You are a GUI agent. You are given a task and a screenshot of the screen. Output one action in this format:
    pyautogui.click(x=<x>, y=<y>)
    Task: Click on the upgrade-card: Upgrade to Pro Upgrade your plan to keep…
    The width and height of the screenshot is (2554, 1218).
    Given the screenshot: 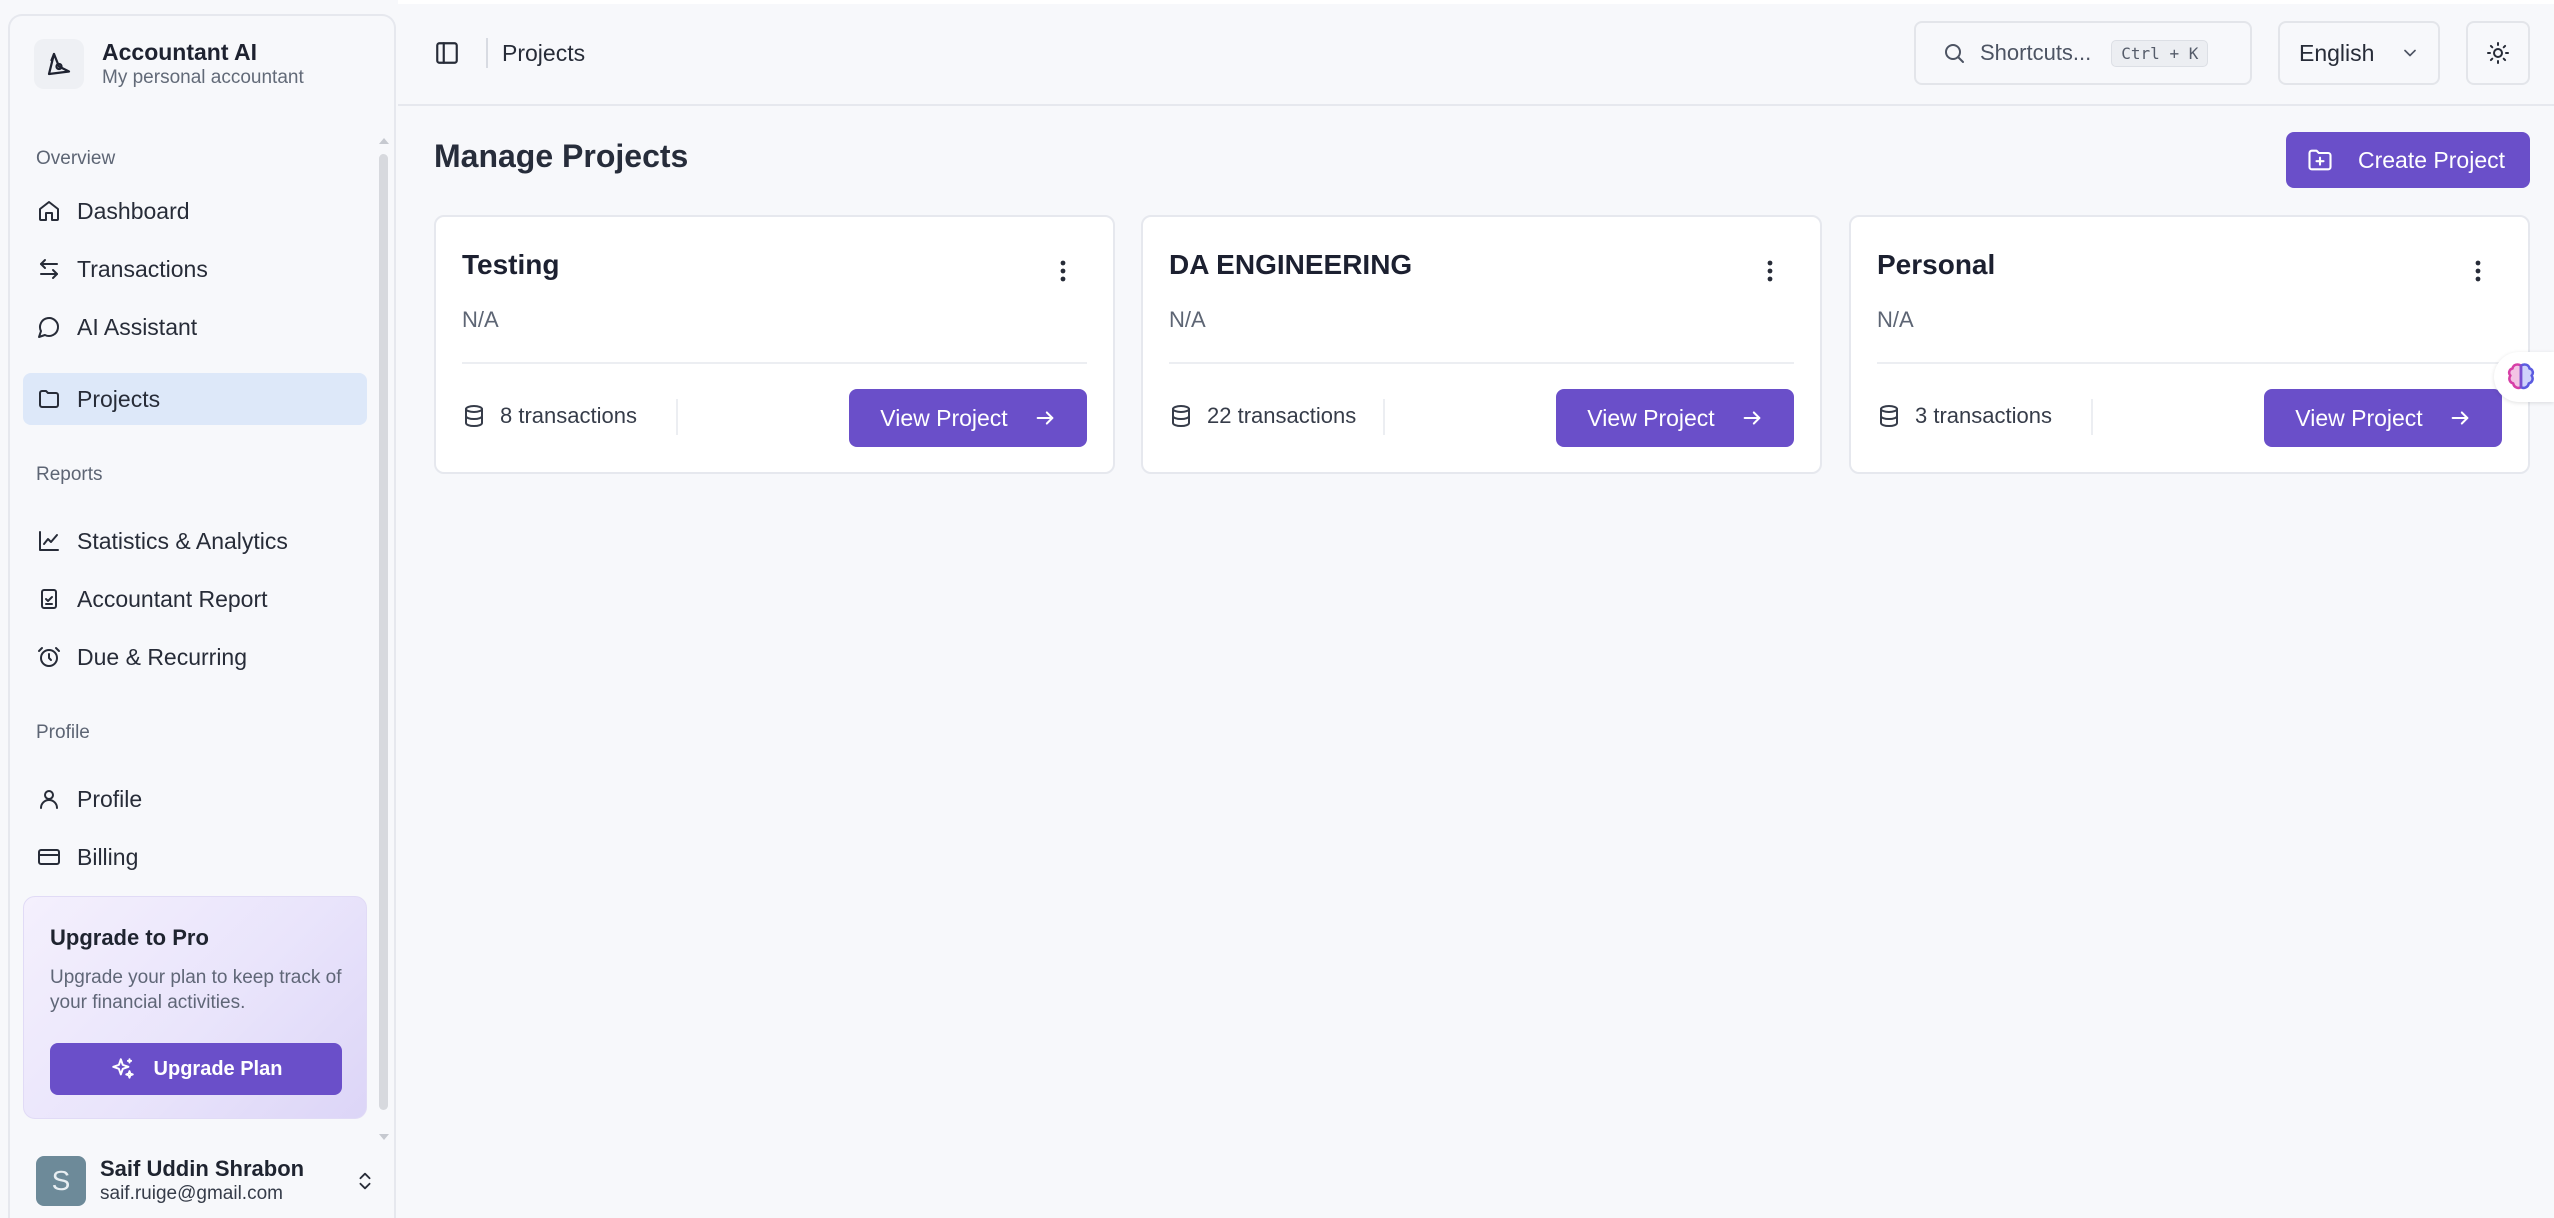 What is the action you would take?
    pyautogui.click(x=195, y=1007)
    